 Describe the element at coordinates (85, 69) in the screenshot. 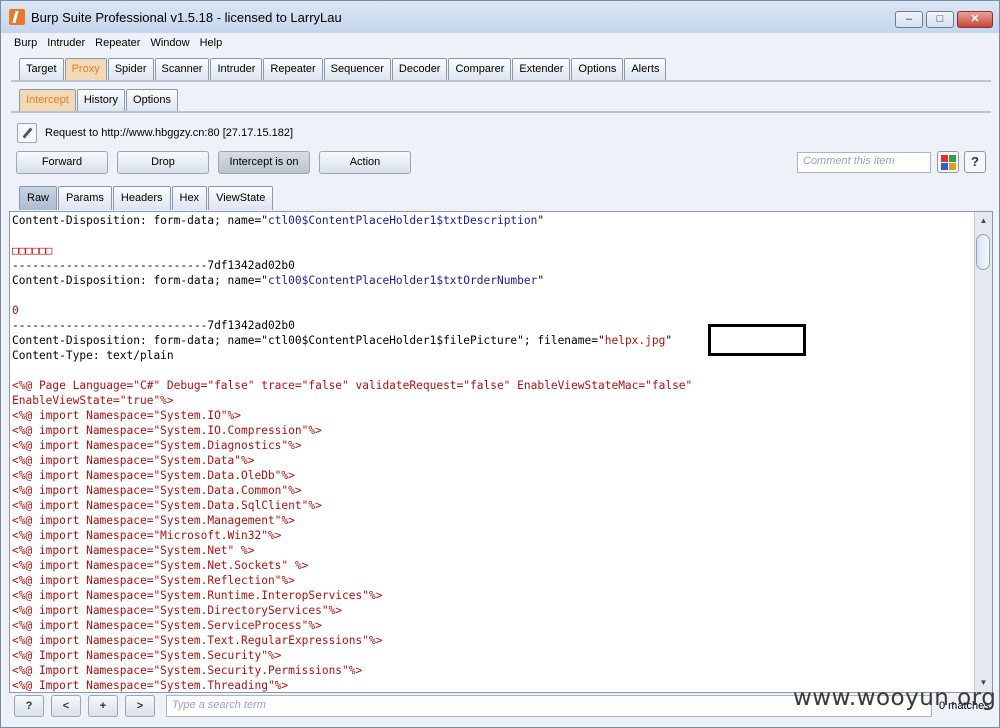

I see `tab-proxy: Proxy` at that location.